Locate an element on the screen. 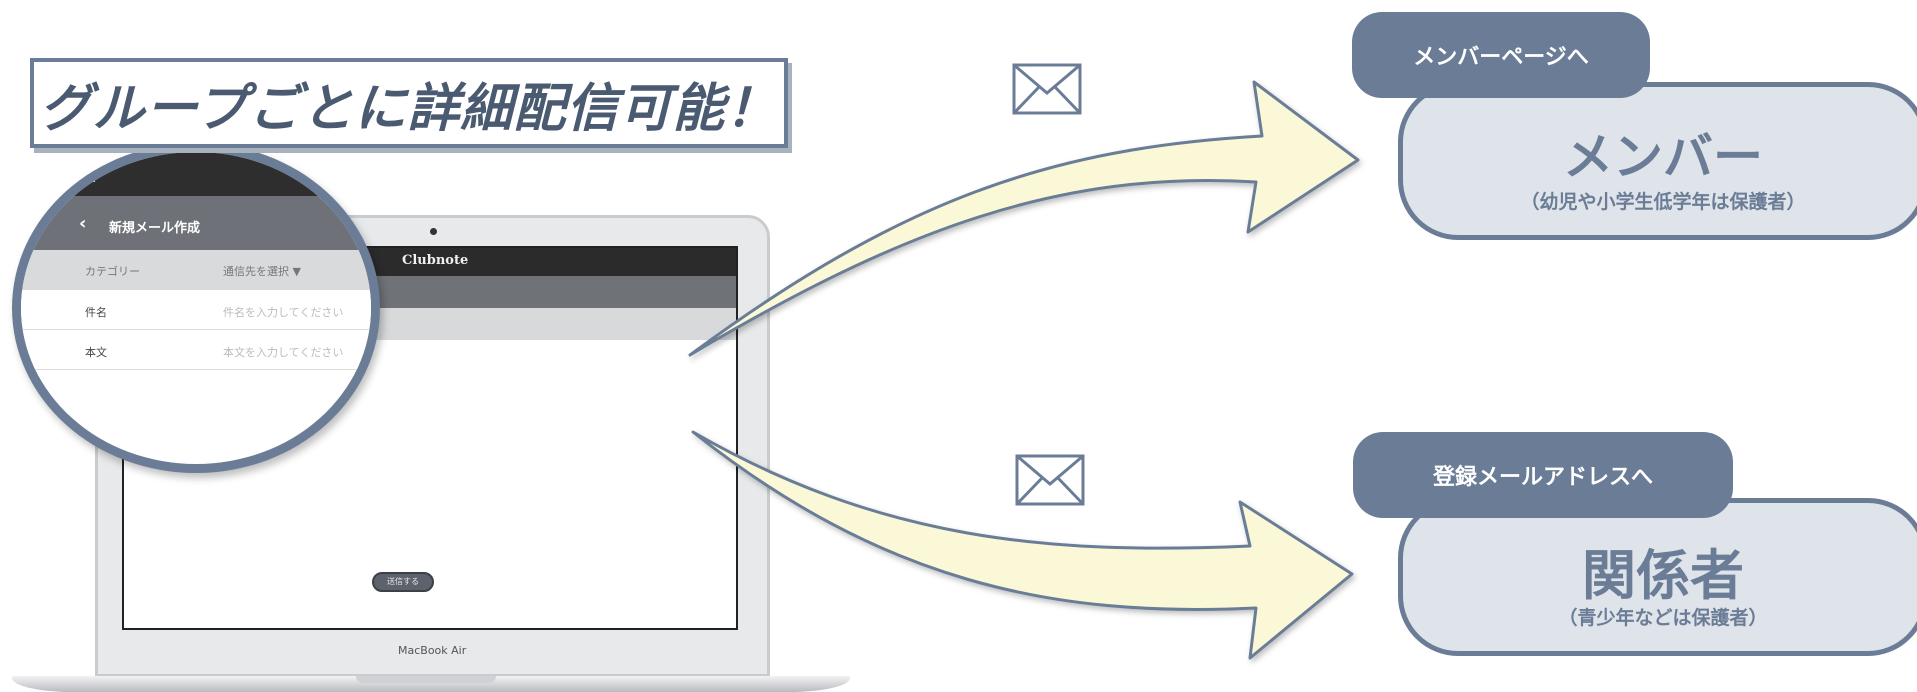 The height and width of the screenshot is (692, 1917). compose-title: 新規メール作成 is located at coordinates (155, 228).